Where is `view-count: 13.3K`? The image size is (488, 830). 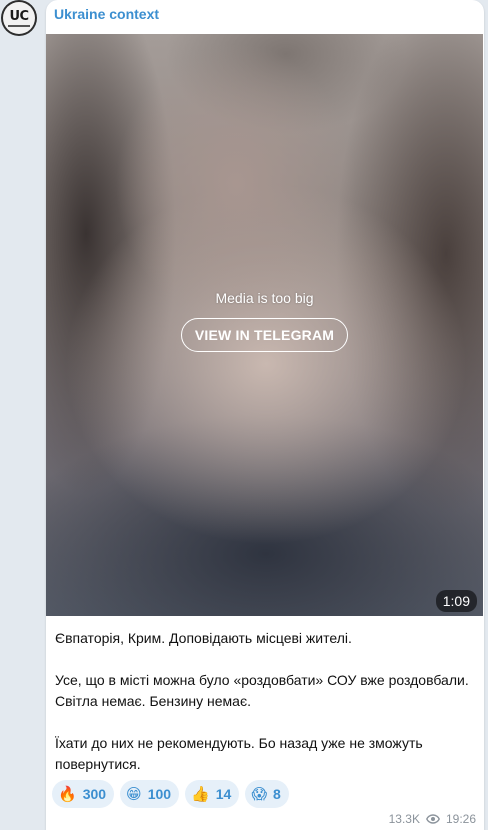 view-count: 13.3K is located at coordinates (404, 819).